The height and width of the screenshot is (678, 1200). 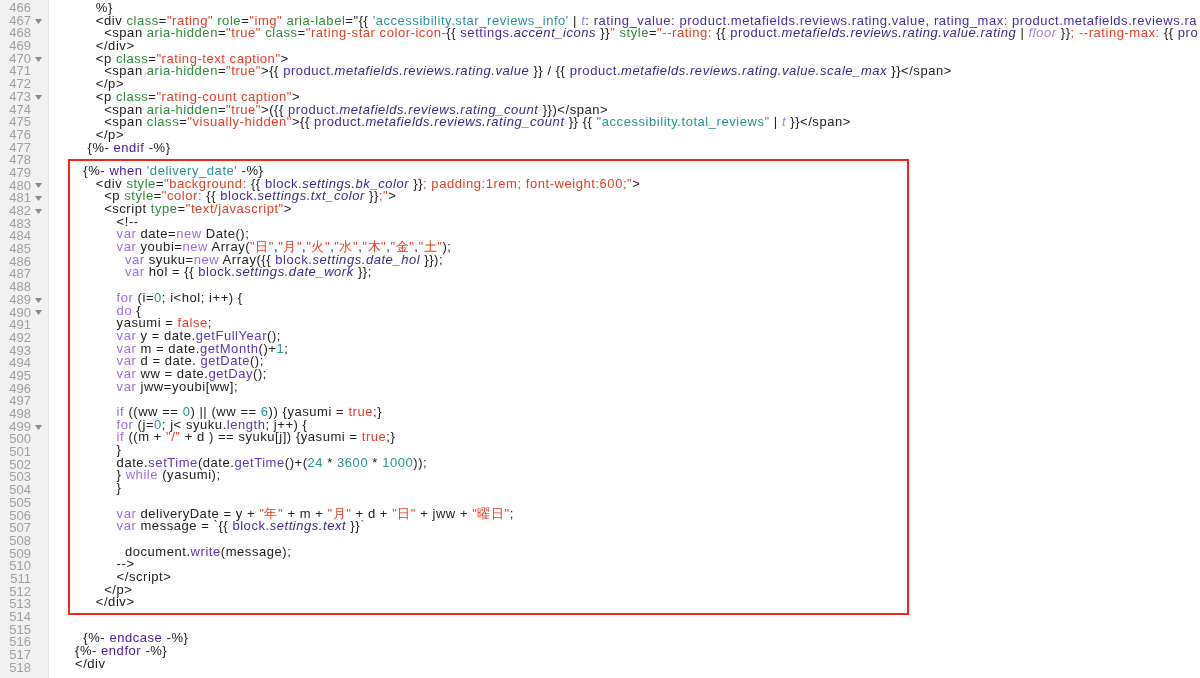 What do you see at coordinates (19, 566) in the screenshot?
I see `line-number: 510` at bounding box center [19, 566].